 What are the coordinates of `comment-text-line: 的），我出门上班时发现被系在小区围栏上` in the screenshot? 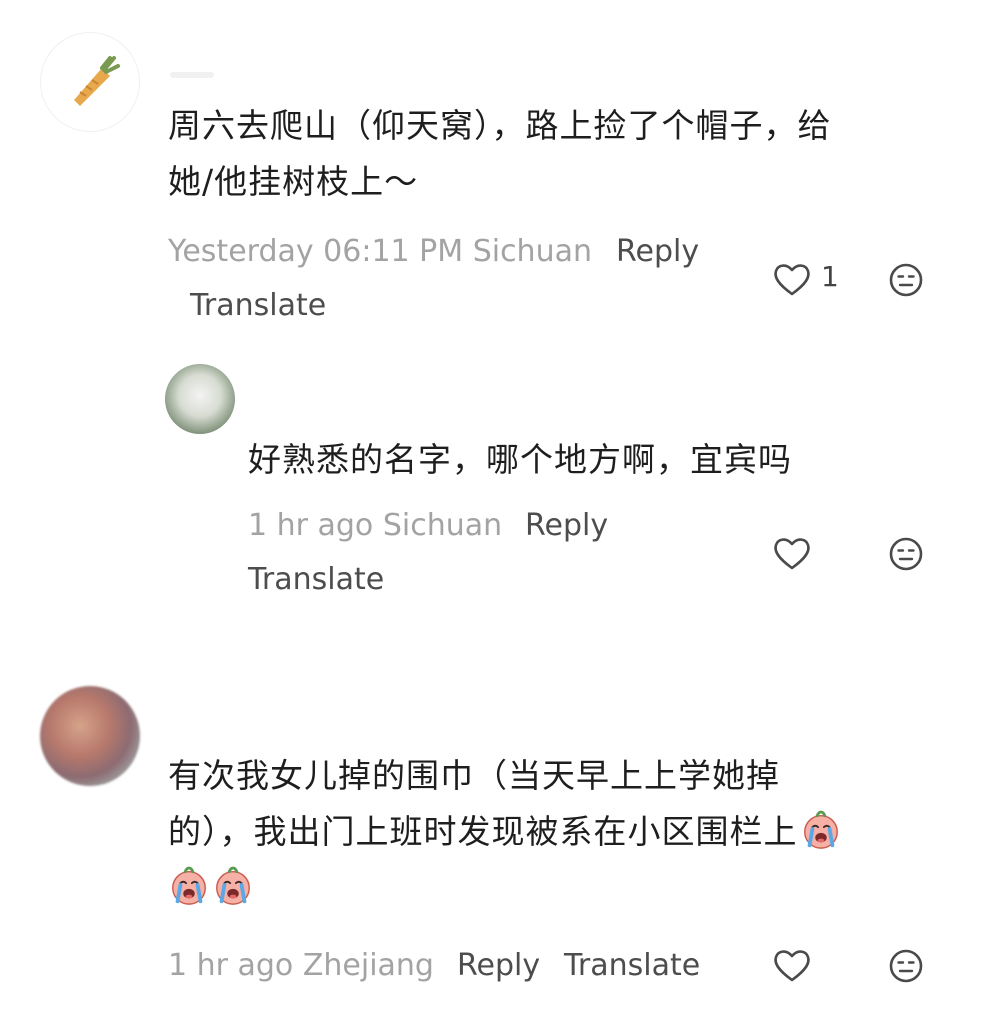 It's located at (563, 832).